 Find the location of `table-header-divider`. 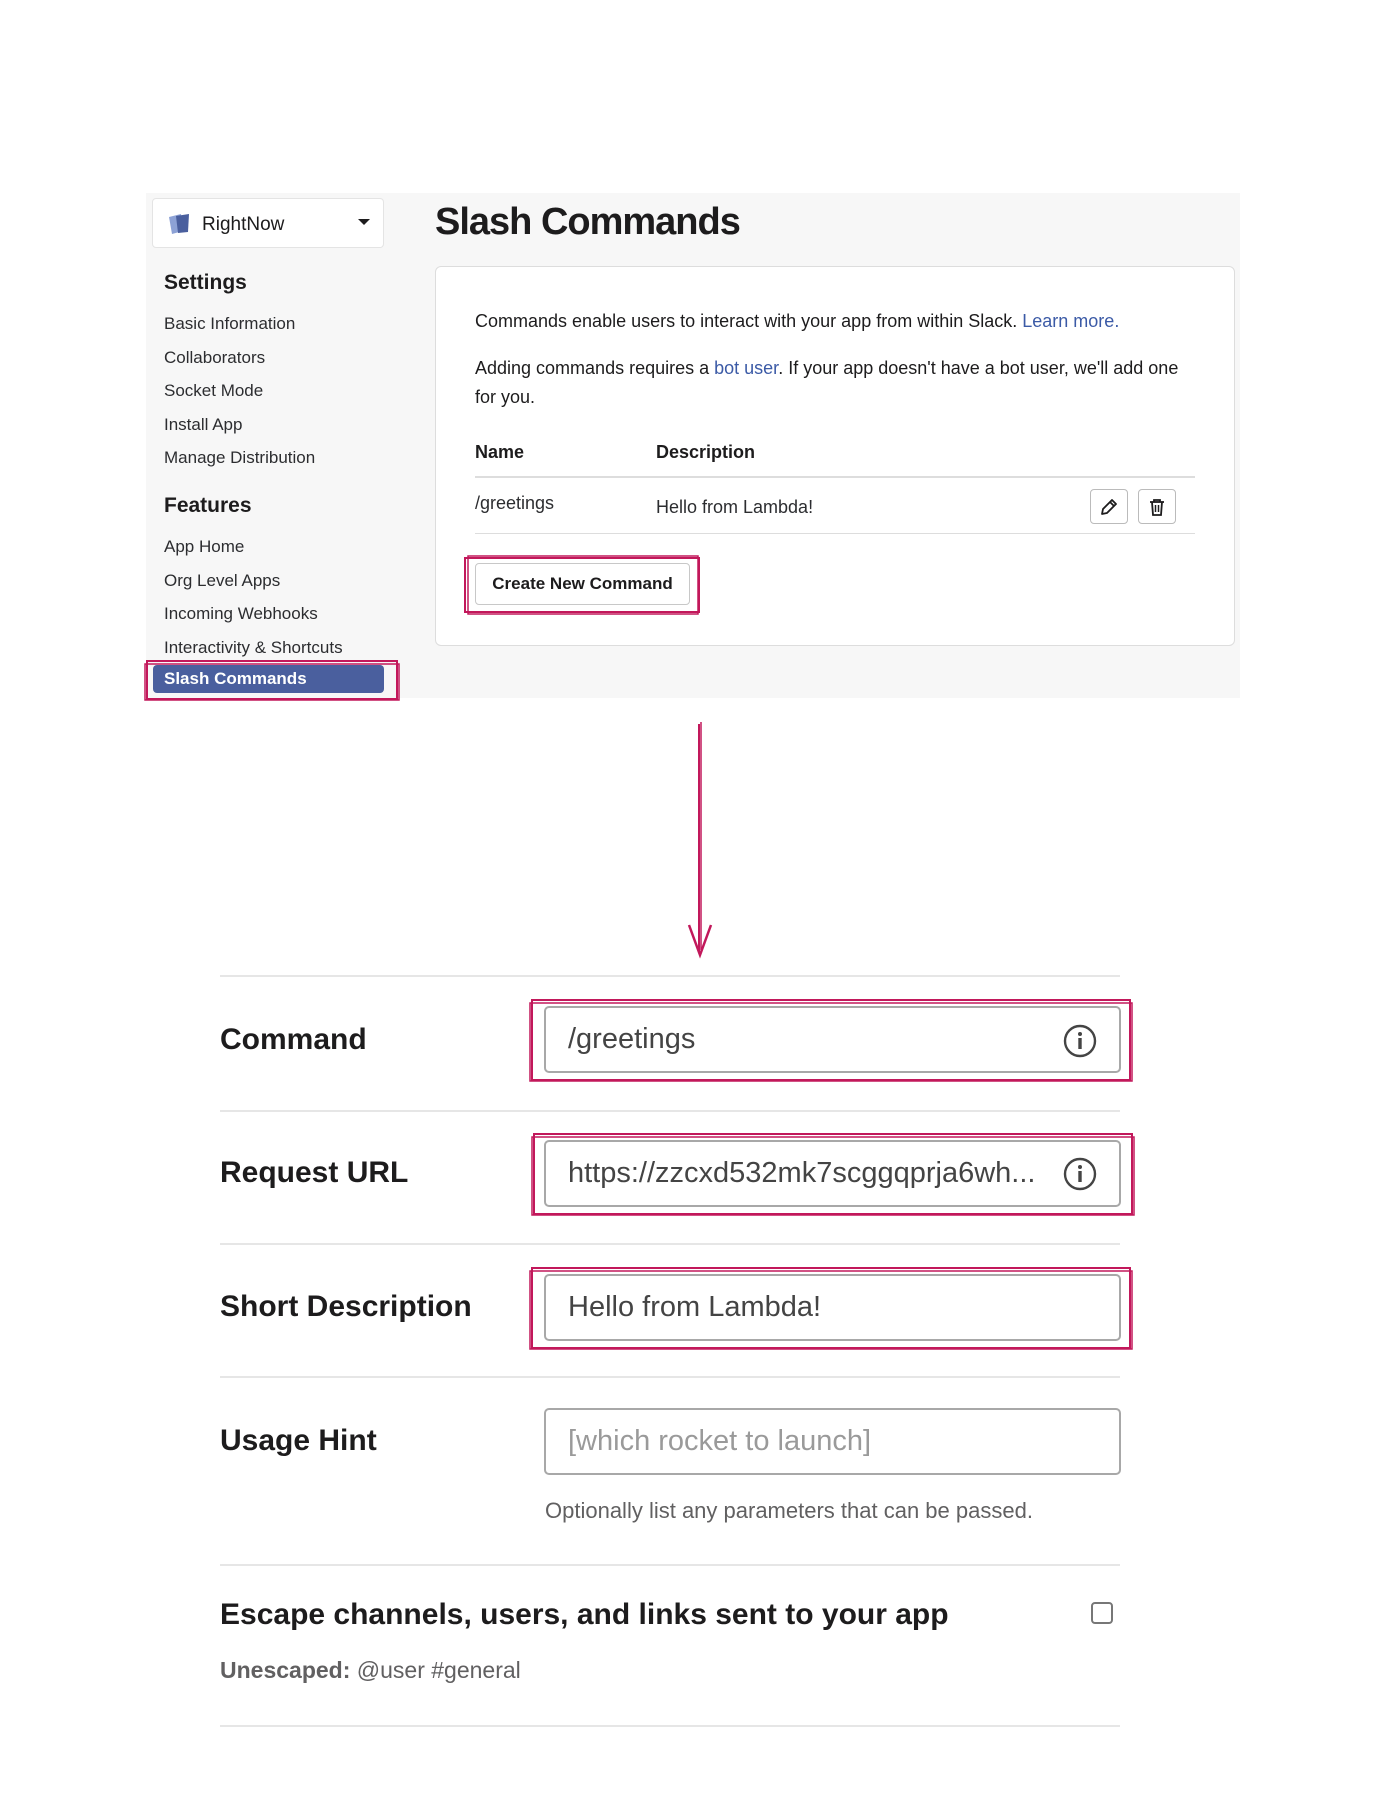

table-header-divider is located at coordinates (835, 477).